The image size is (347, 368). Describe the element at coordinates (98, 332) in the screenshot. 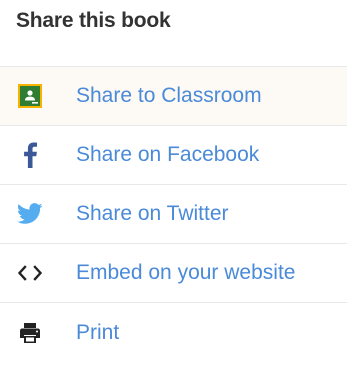

I see `print-label: Print` at that location.